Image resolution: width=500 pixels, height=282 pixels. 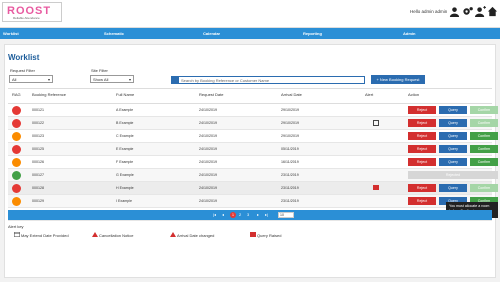 I want to click on nav-reporting: Reporting, so click(x=312, y=33).